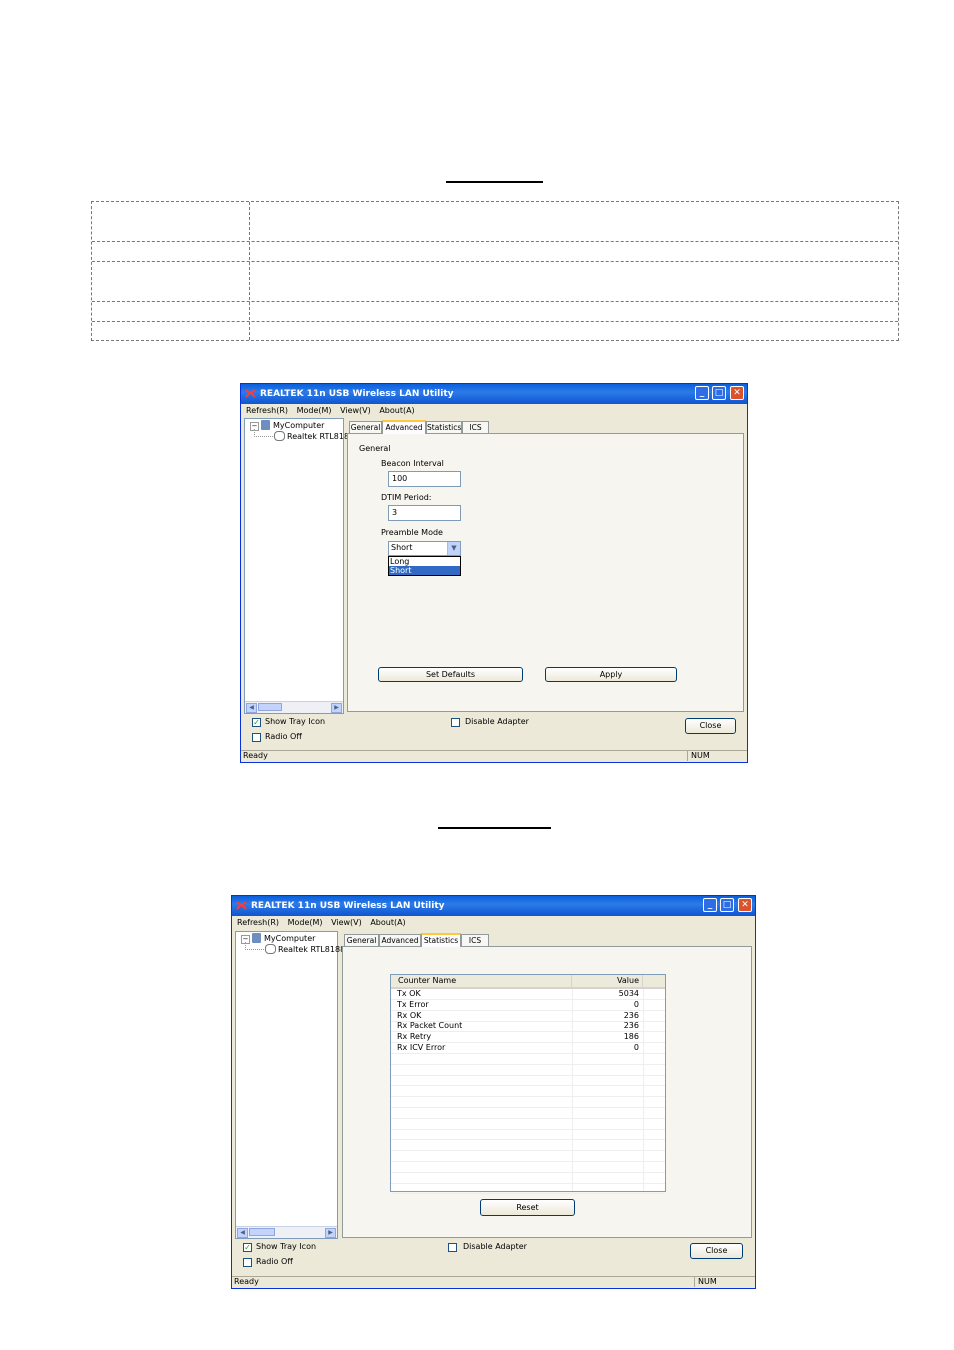 Image resolution: width=954 pixels, height=1350 pixels. What do you see at coordinates (250, 393) in the screenshot?
I see `realtek-app-icon` at bounding box center [250, 393].